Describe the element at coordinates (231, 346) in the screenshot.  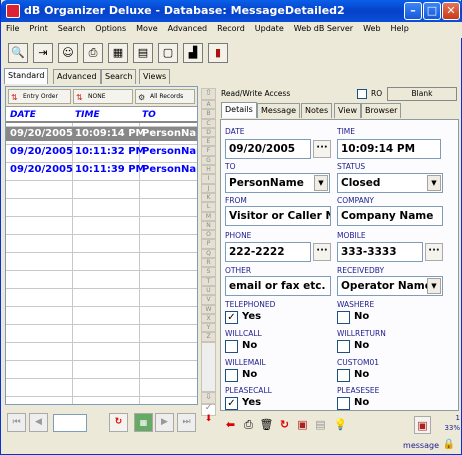
I see `willcall-checkbox` at that location.